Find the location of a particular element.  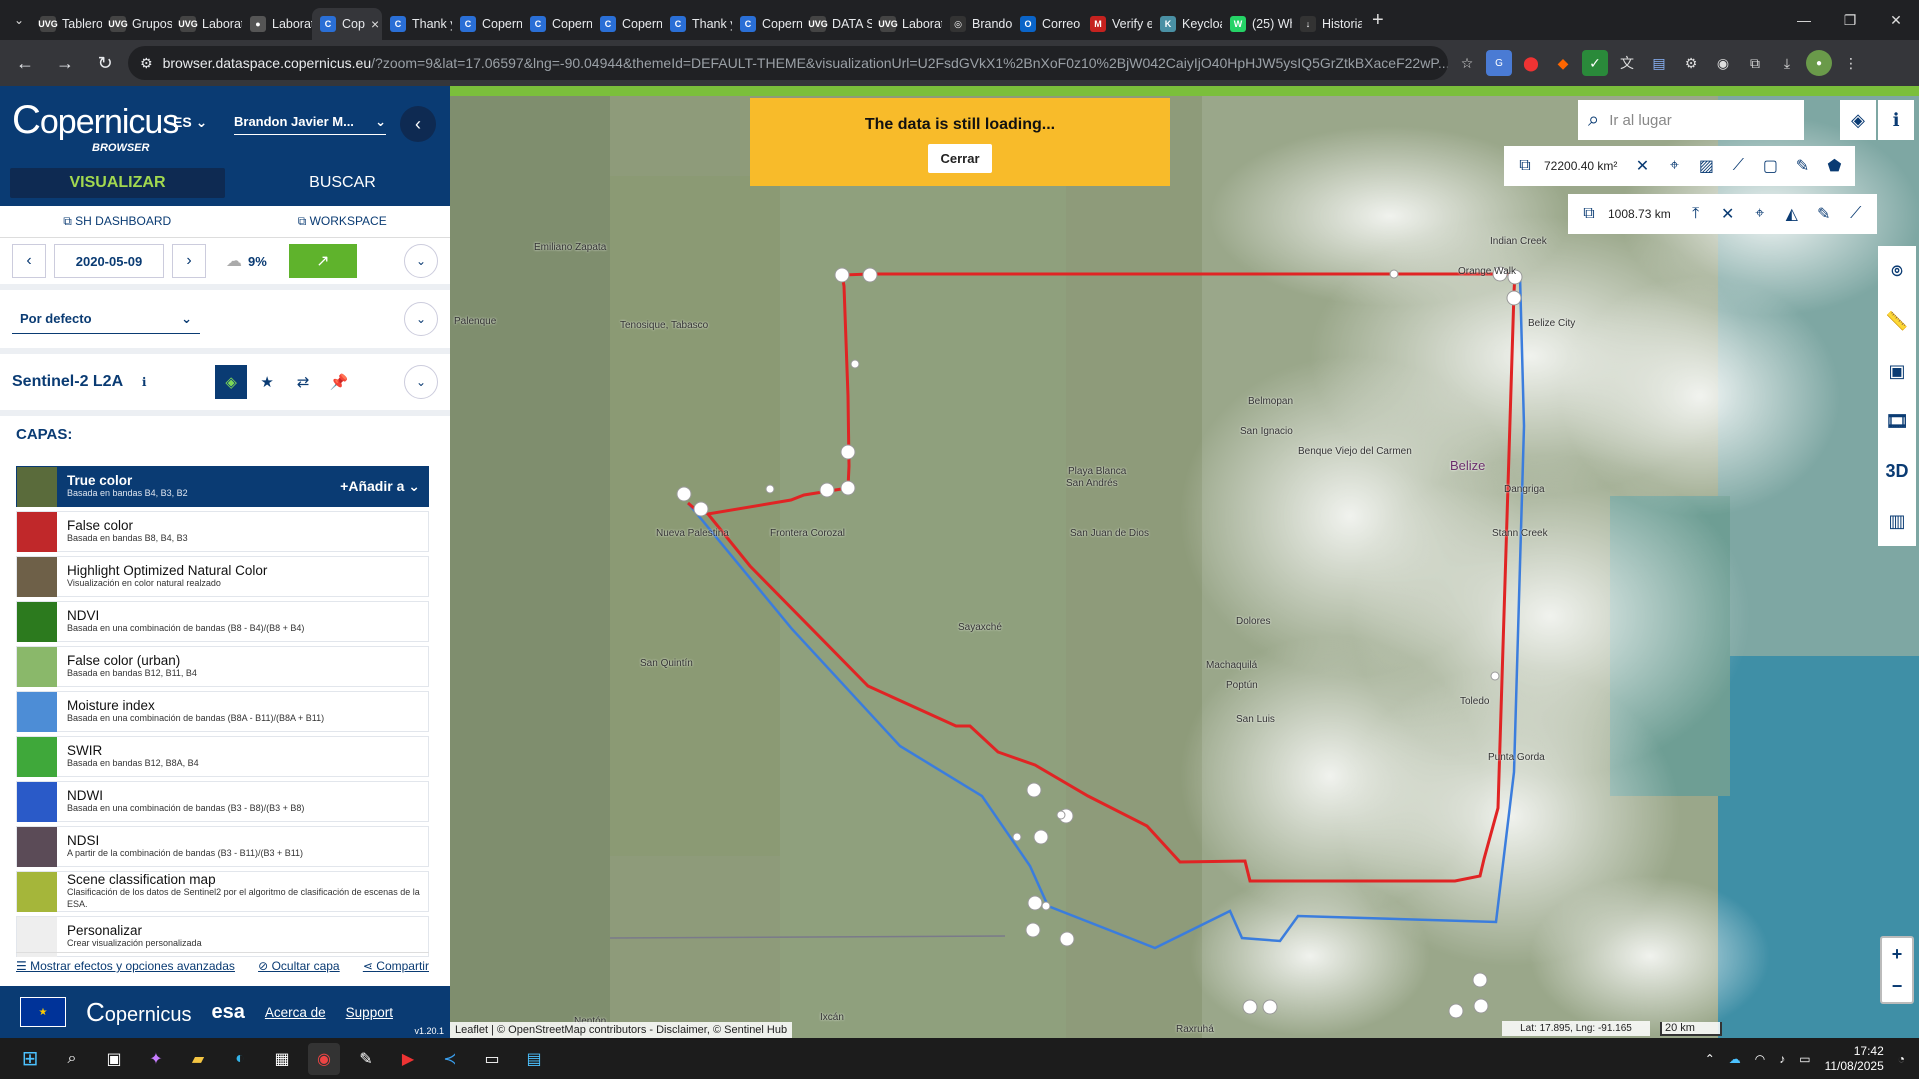

browser-tab: UVG DATA S is located at coordinates (837, 24).